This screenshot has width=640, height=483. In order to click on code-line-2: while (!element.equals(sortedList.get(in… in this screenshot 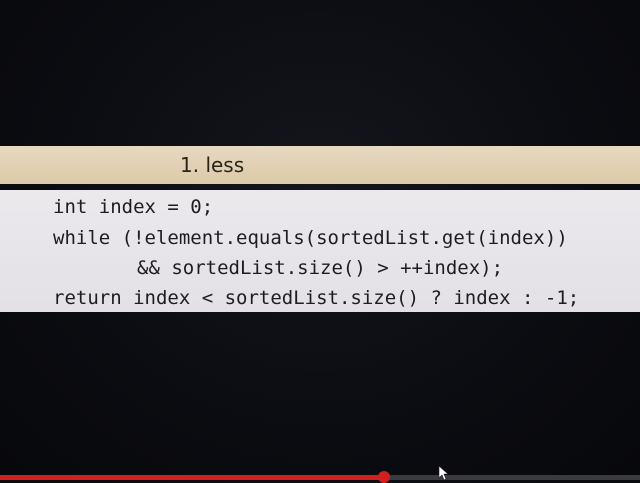, I will do `click(310, 238)`.